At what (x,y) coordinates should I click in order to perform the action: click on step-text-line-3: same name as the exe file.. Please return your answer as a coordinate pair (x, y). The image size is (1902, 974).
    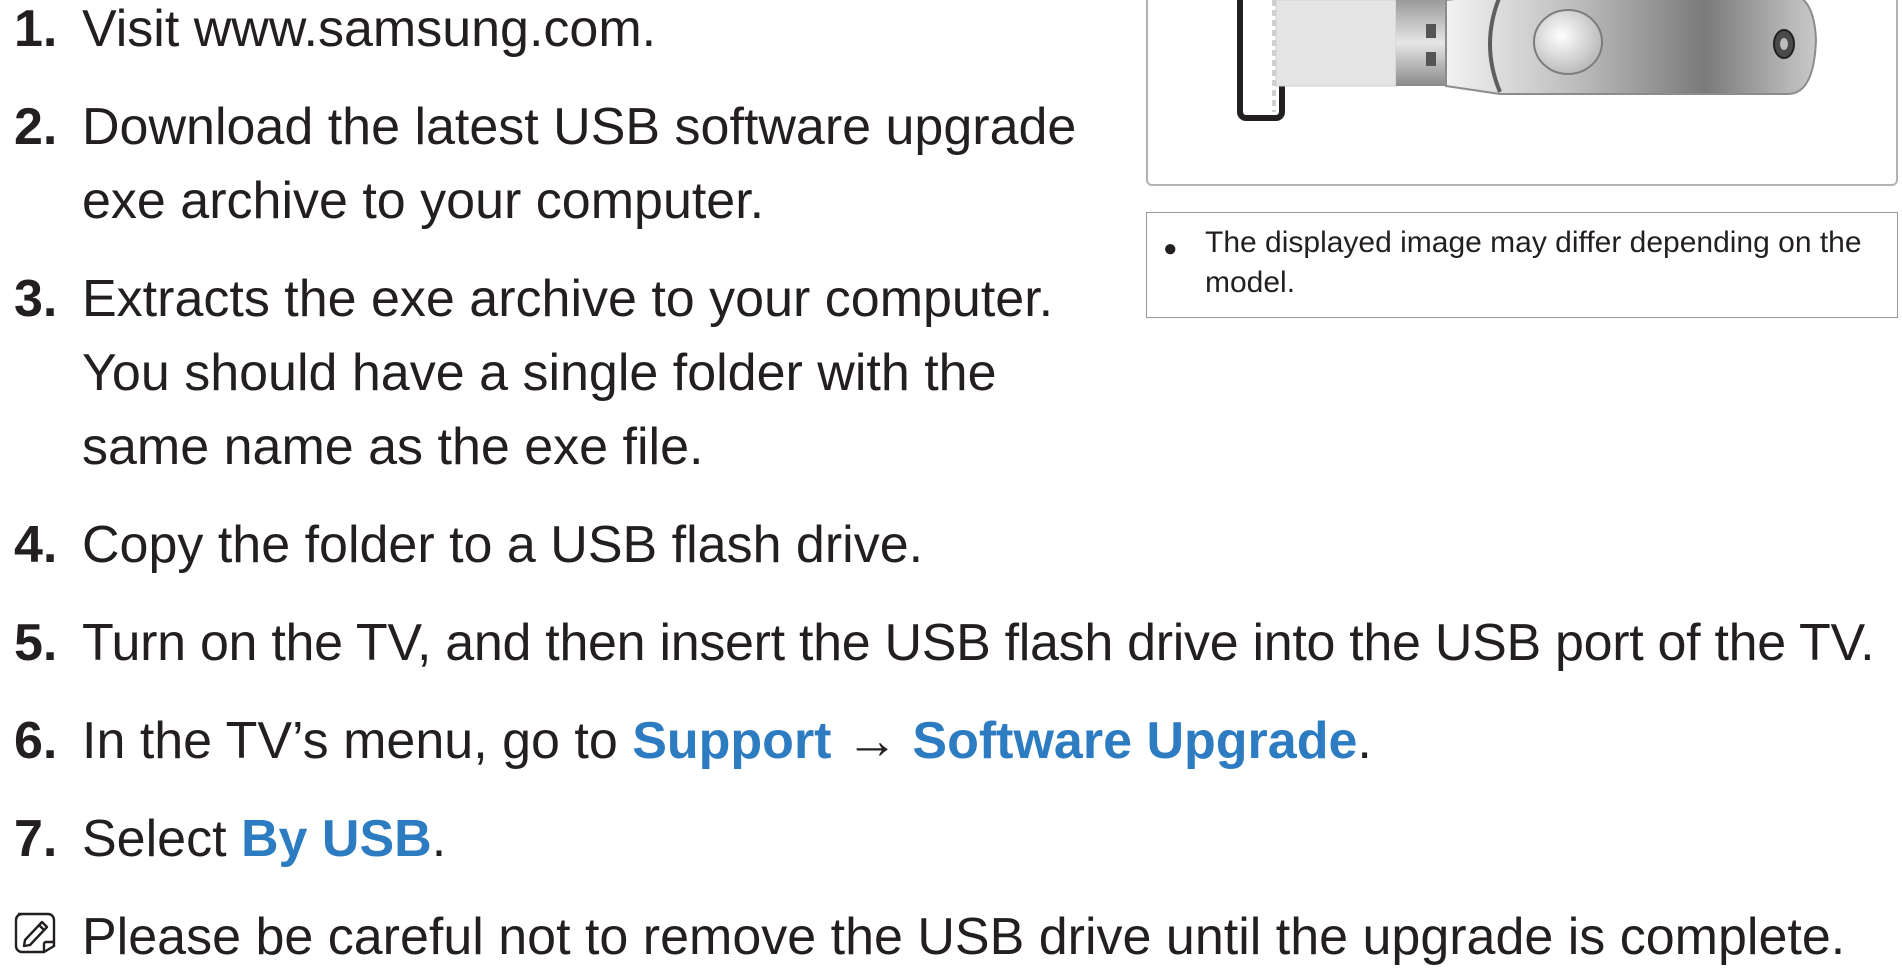
    Looking at the image, I should click on (393, 447).